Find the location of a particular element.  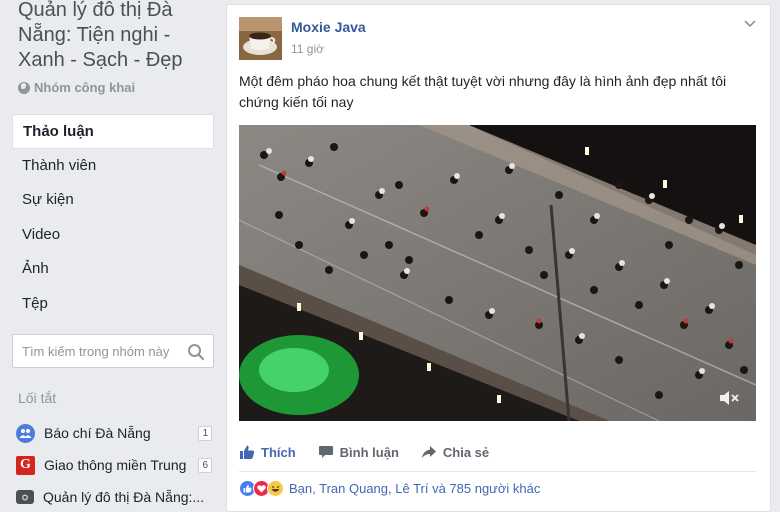

shortcut-label: Báo chí Đà Nẵng is located at coordinates (97, 433).